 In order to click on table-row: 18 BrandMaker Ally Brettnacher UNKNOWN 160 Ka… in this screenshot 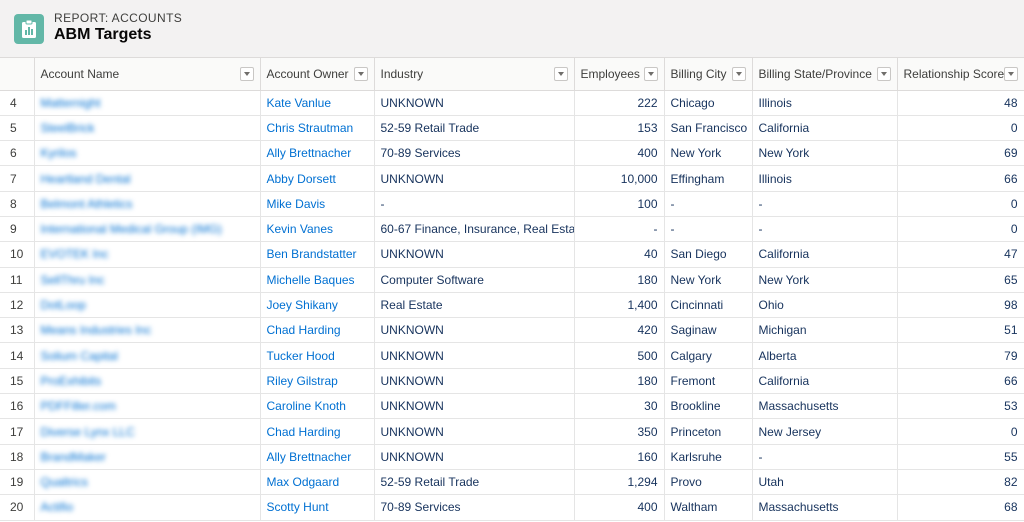, I will do `click(512, 457)`.